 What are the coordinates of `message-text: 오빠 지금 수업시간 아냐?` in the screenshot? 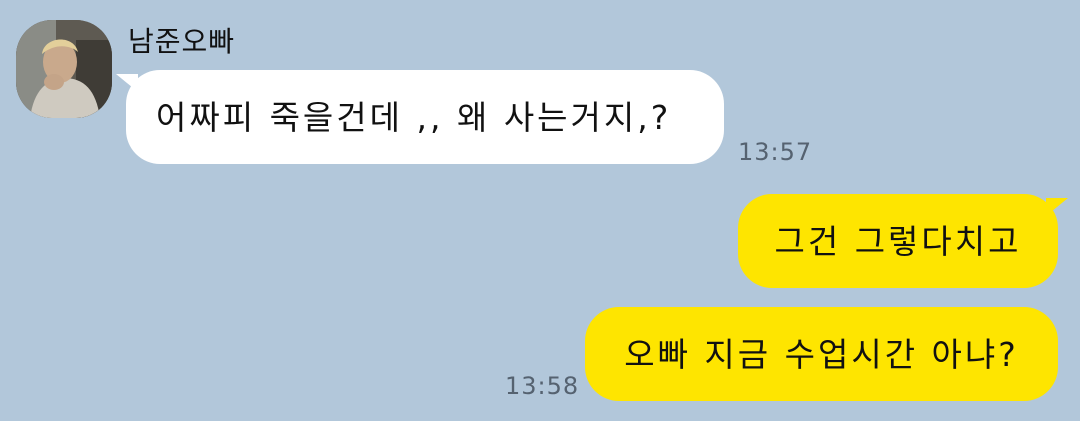 It's located at (821, 354).